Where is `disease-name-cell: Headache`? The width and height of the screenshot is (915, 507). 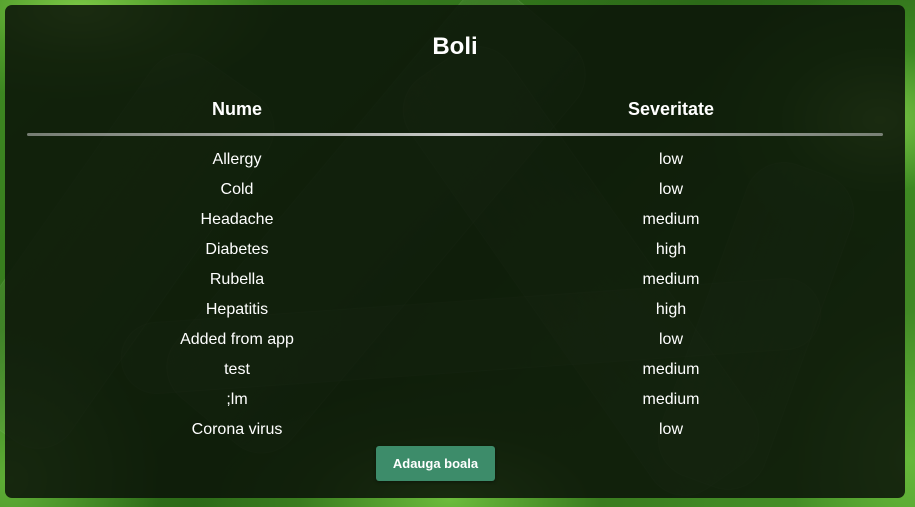
disease-name-cell: Headache is located at coordinates (237, 219).